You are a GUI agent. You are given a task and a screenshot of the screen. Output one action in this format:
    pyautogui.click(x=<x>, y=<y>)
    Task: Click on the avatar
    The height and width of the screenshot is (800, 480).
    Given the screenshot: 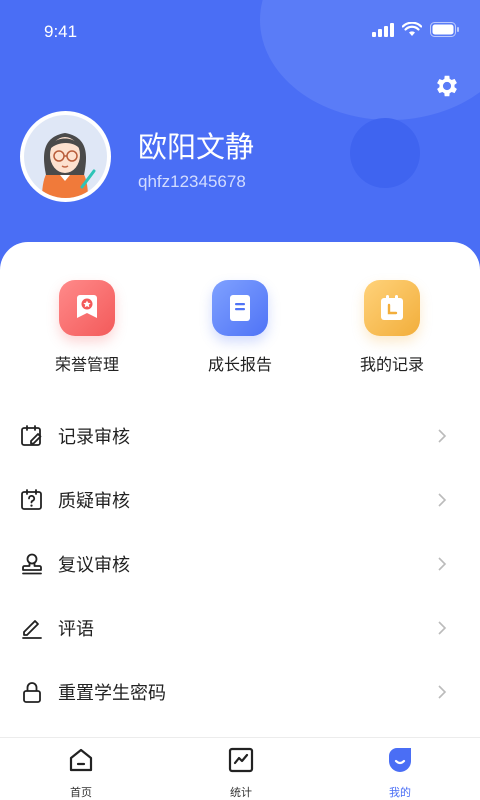 What is the action you would take?
    pyautogui.click(x=65, y=156)
    